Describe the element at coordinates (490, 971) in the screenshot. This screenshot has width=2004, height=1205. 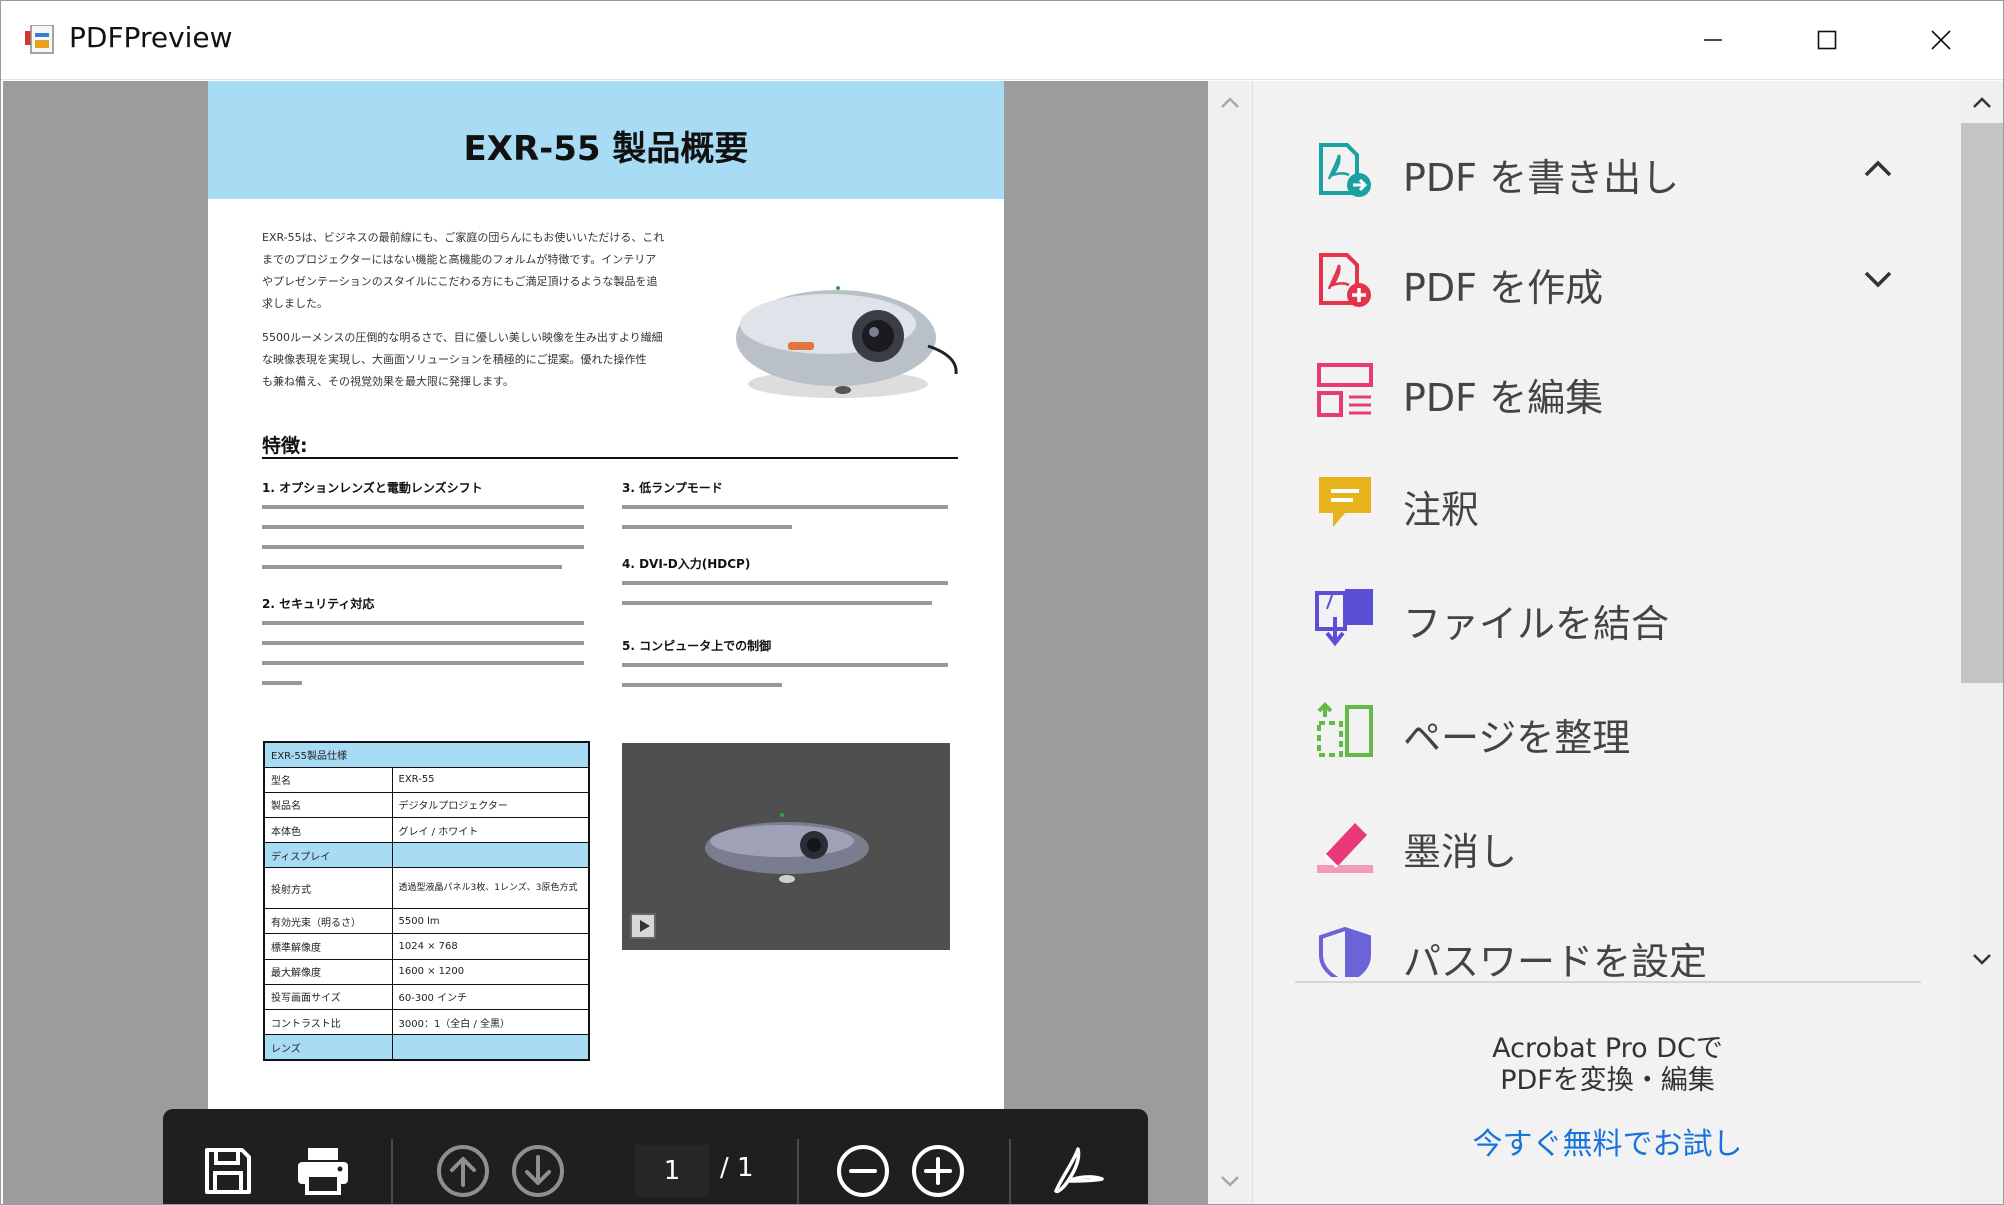
I see `spec-value: 1600 × 1200` at that location.